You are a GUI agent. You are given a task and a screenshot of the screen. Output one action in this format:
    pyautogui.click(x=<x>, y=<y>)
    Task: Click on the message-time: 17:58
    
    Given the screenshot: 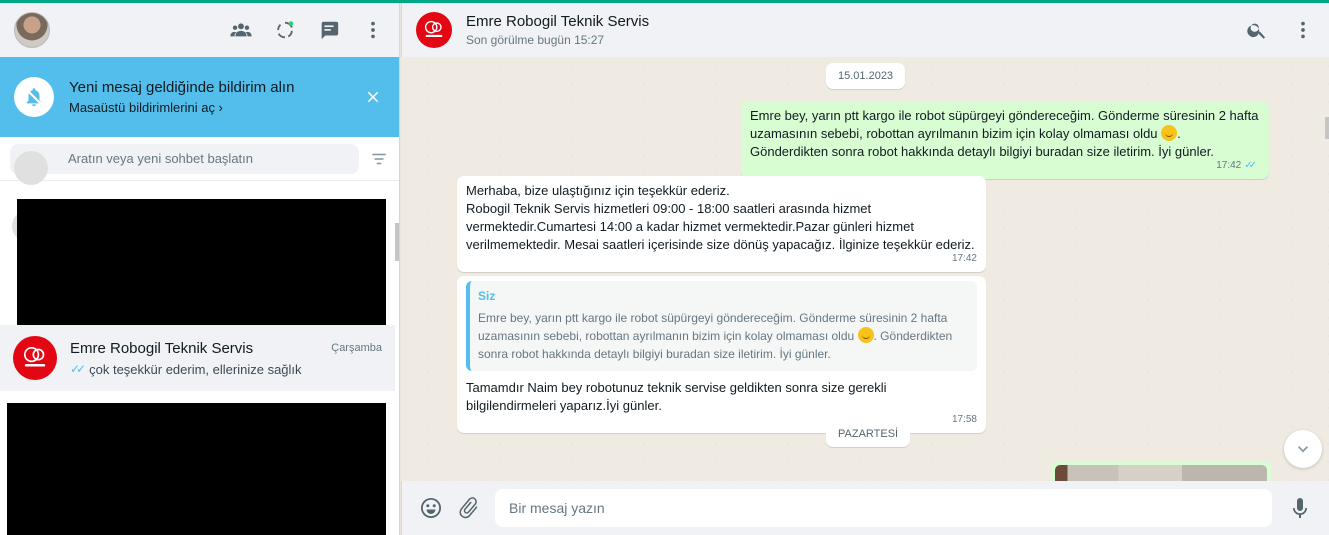 What is the action you would take?
    pyautogui.click(x=964, y=419)
    